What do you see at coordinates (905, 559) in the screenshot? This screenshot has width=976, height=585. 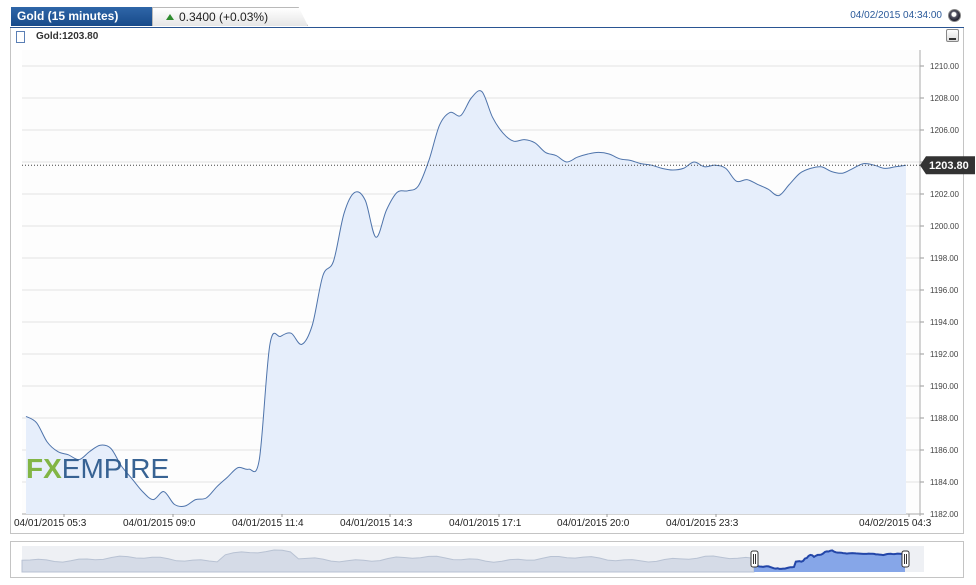 I see `navigator-right-handle` at bounding box center [905, 559].